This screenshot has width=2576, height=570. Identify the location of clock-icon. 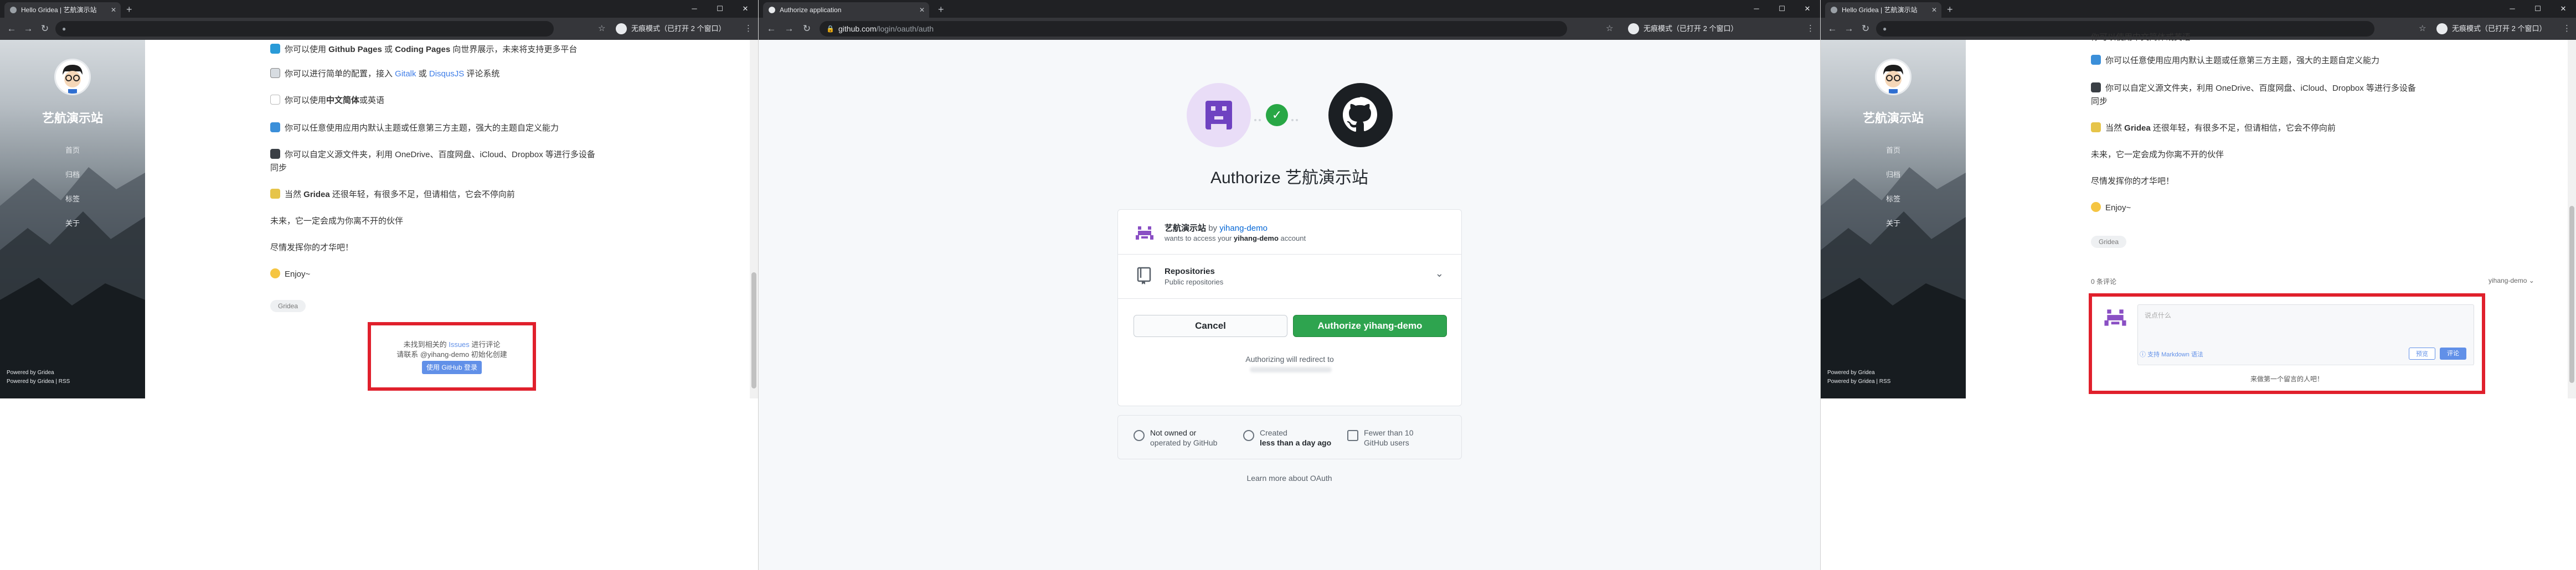
(1248, 435).